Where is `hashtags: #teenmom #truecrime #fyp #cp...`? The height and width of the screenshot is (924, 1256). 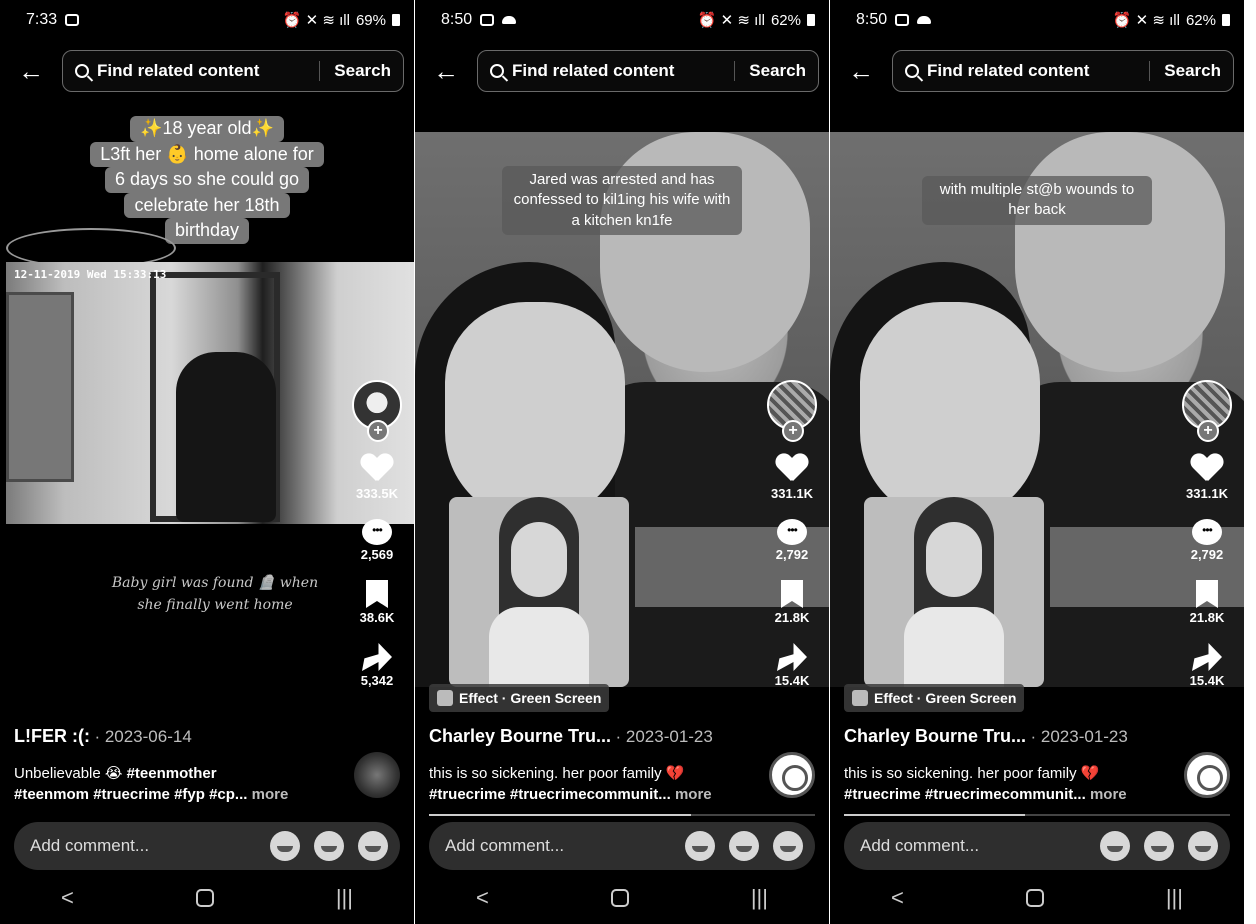
hashtags: #teenmom #truecrime #fyp #cp... is located at coordinates (130, 794).